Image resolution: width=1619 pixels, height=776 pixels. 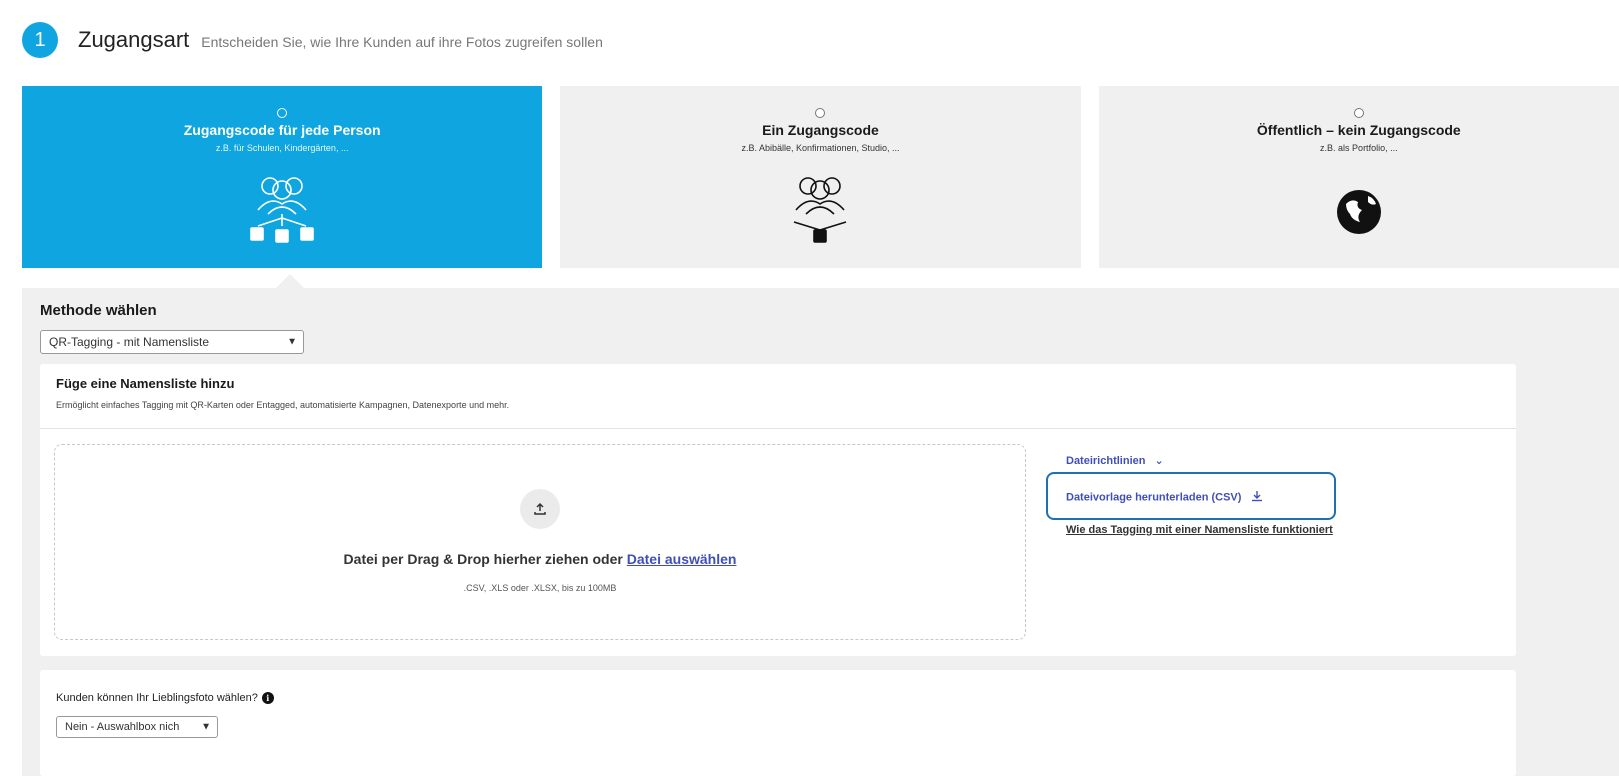 I want to click on file-guidelines-label: Dateirichtlinien, so click(x=1106, y=461).